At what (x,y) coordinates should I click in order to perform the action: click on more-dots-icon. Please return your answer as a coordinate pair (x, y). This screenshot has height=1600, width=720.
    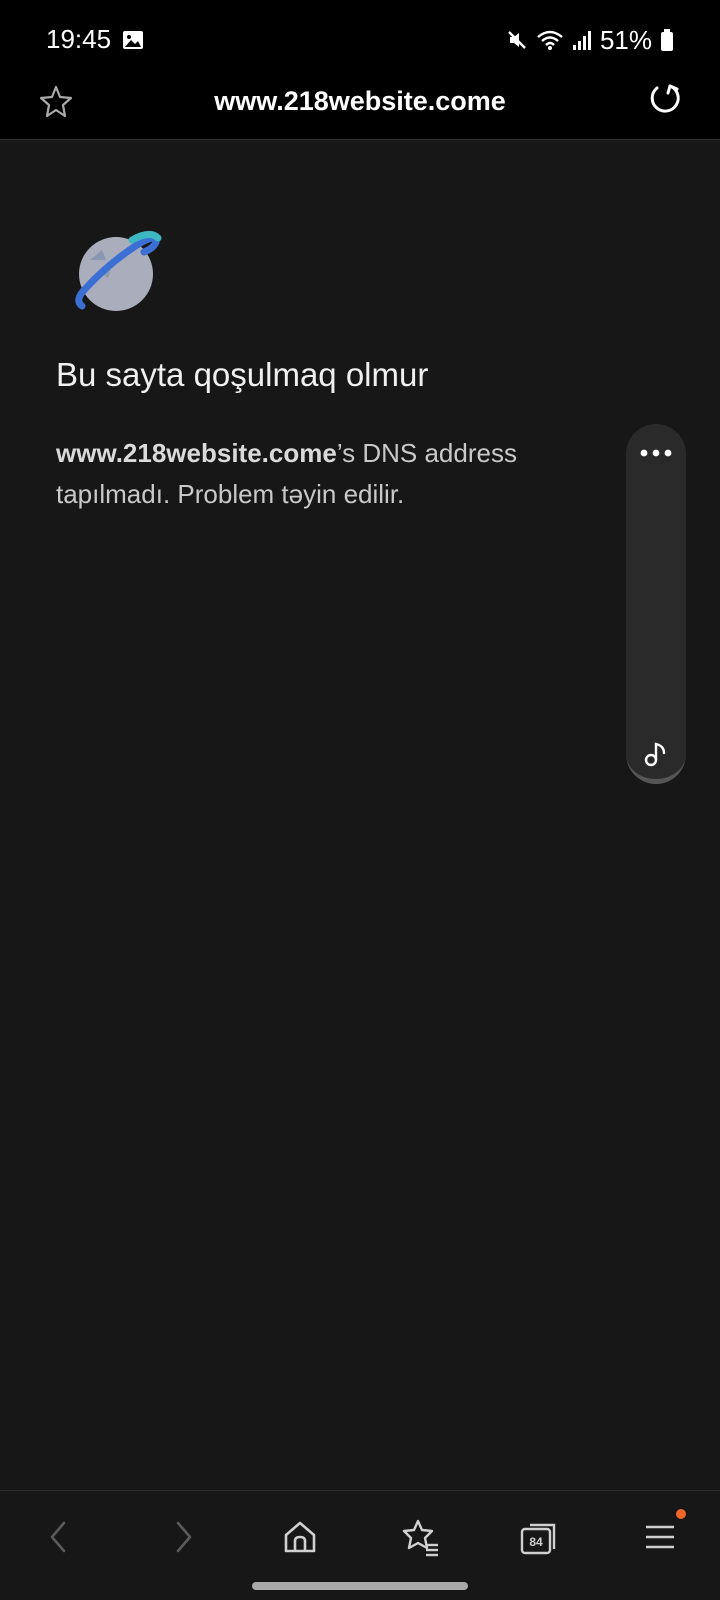
    Looking at the image, I should click on (656, 453).